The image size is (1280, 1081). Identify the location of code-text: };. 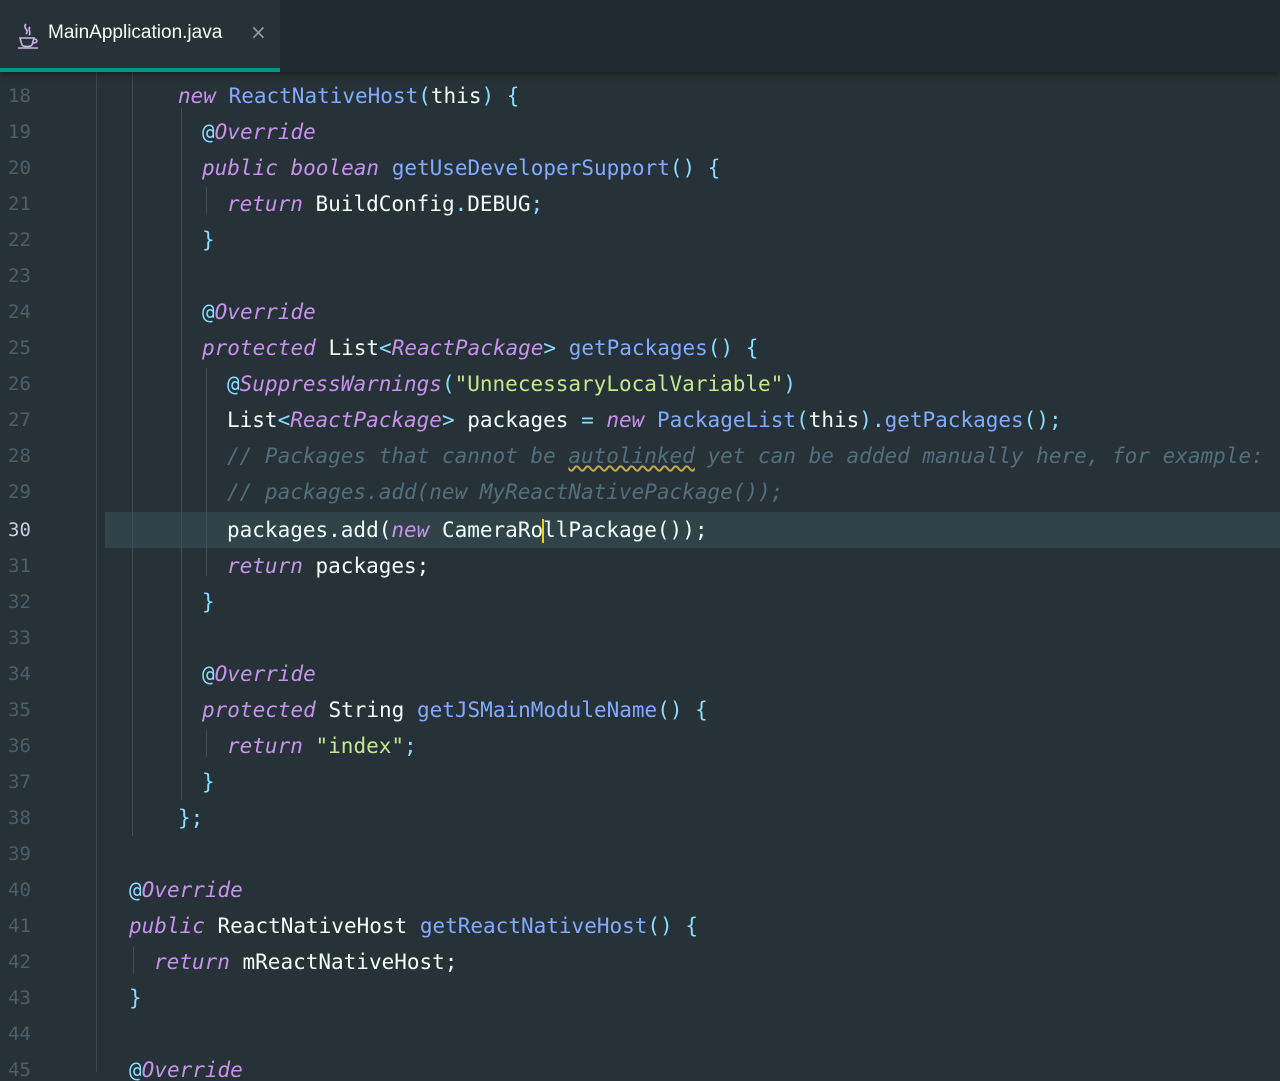
(191, 818).